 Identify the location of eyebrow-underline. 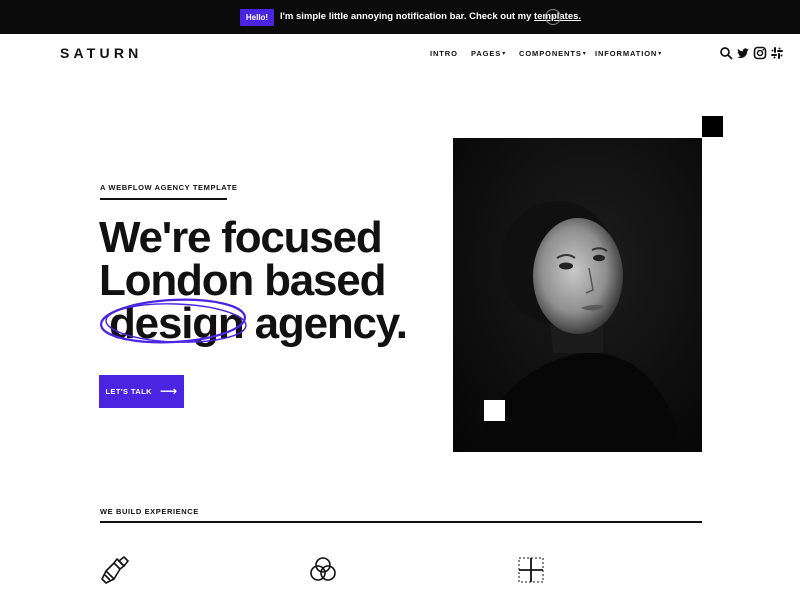
(163, 199).